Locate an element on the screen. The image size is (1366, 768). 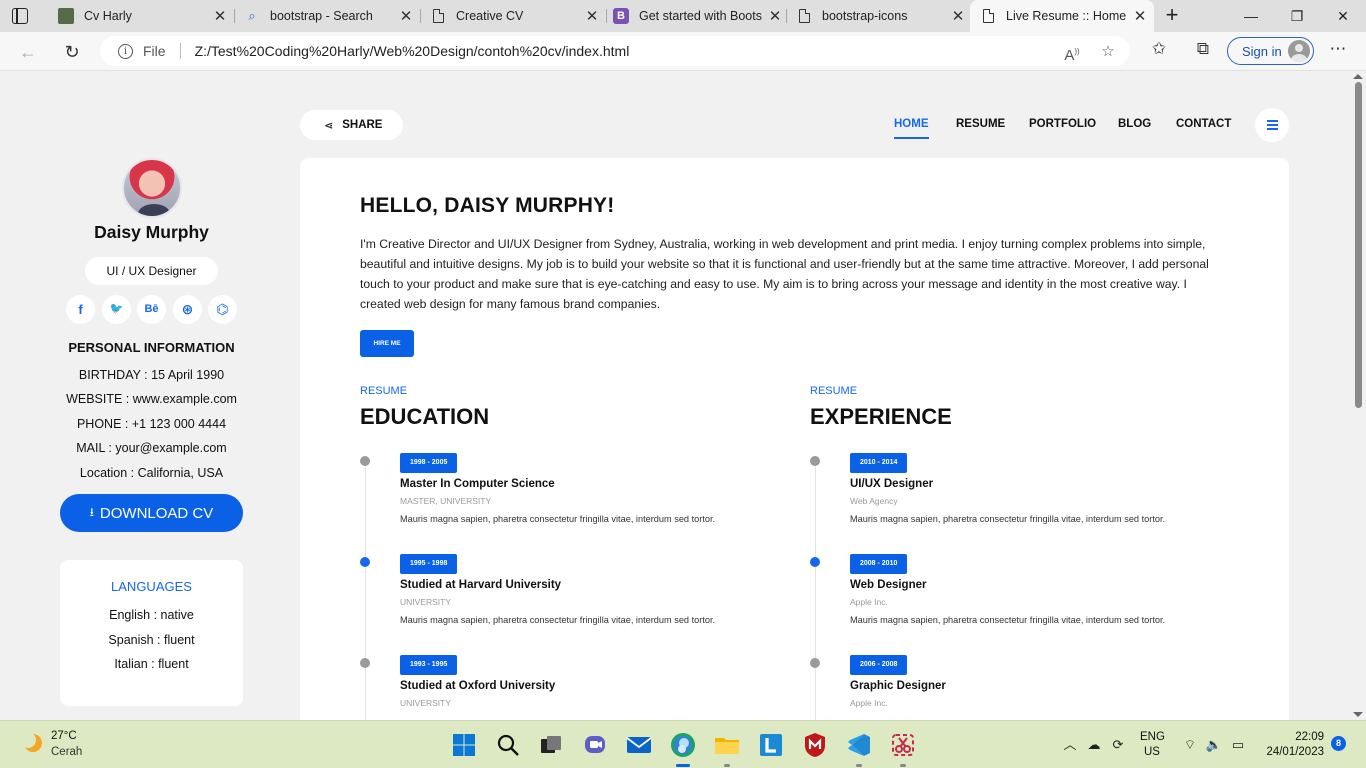
close-window-icon: ✕ is located at coordinates (1343, 16).